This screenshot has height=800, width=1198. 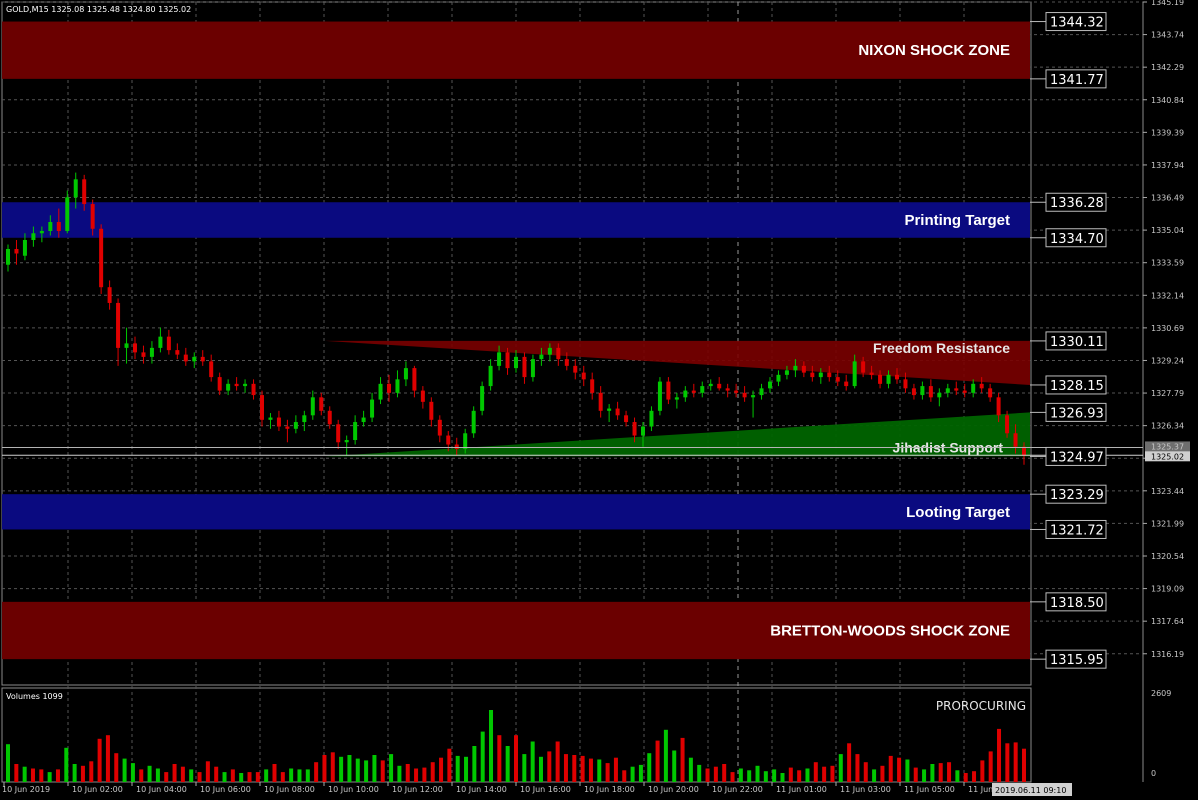 I want to click on price-tick-label: 1326.34, so click(x=1167, y=426).